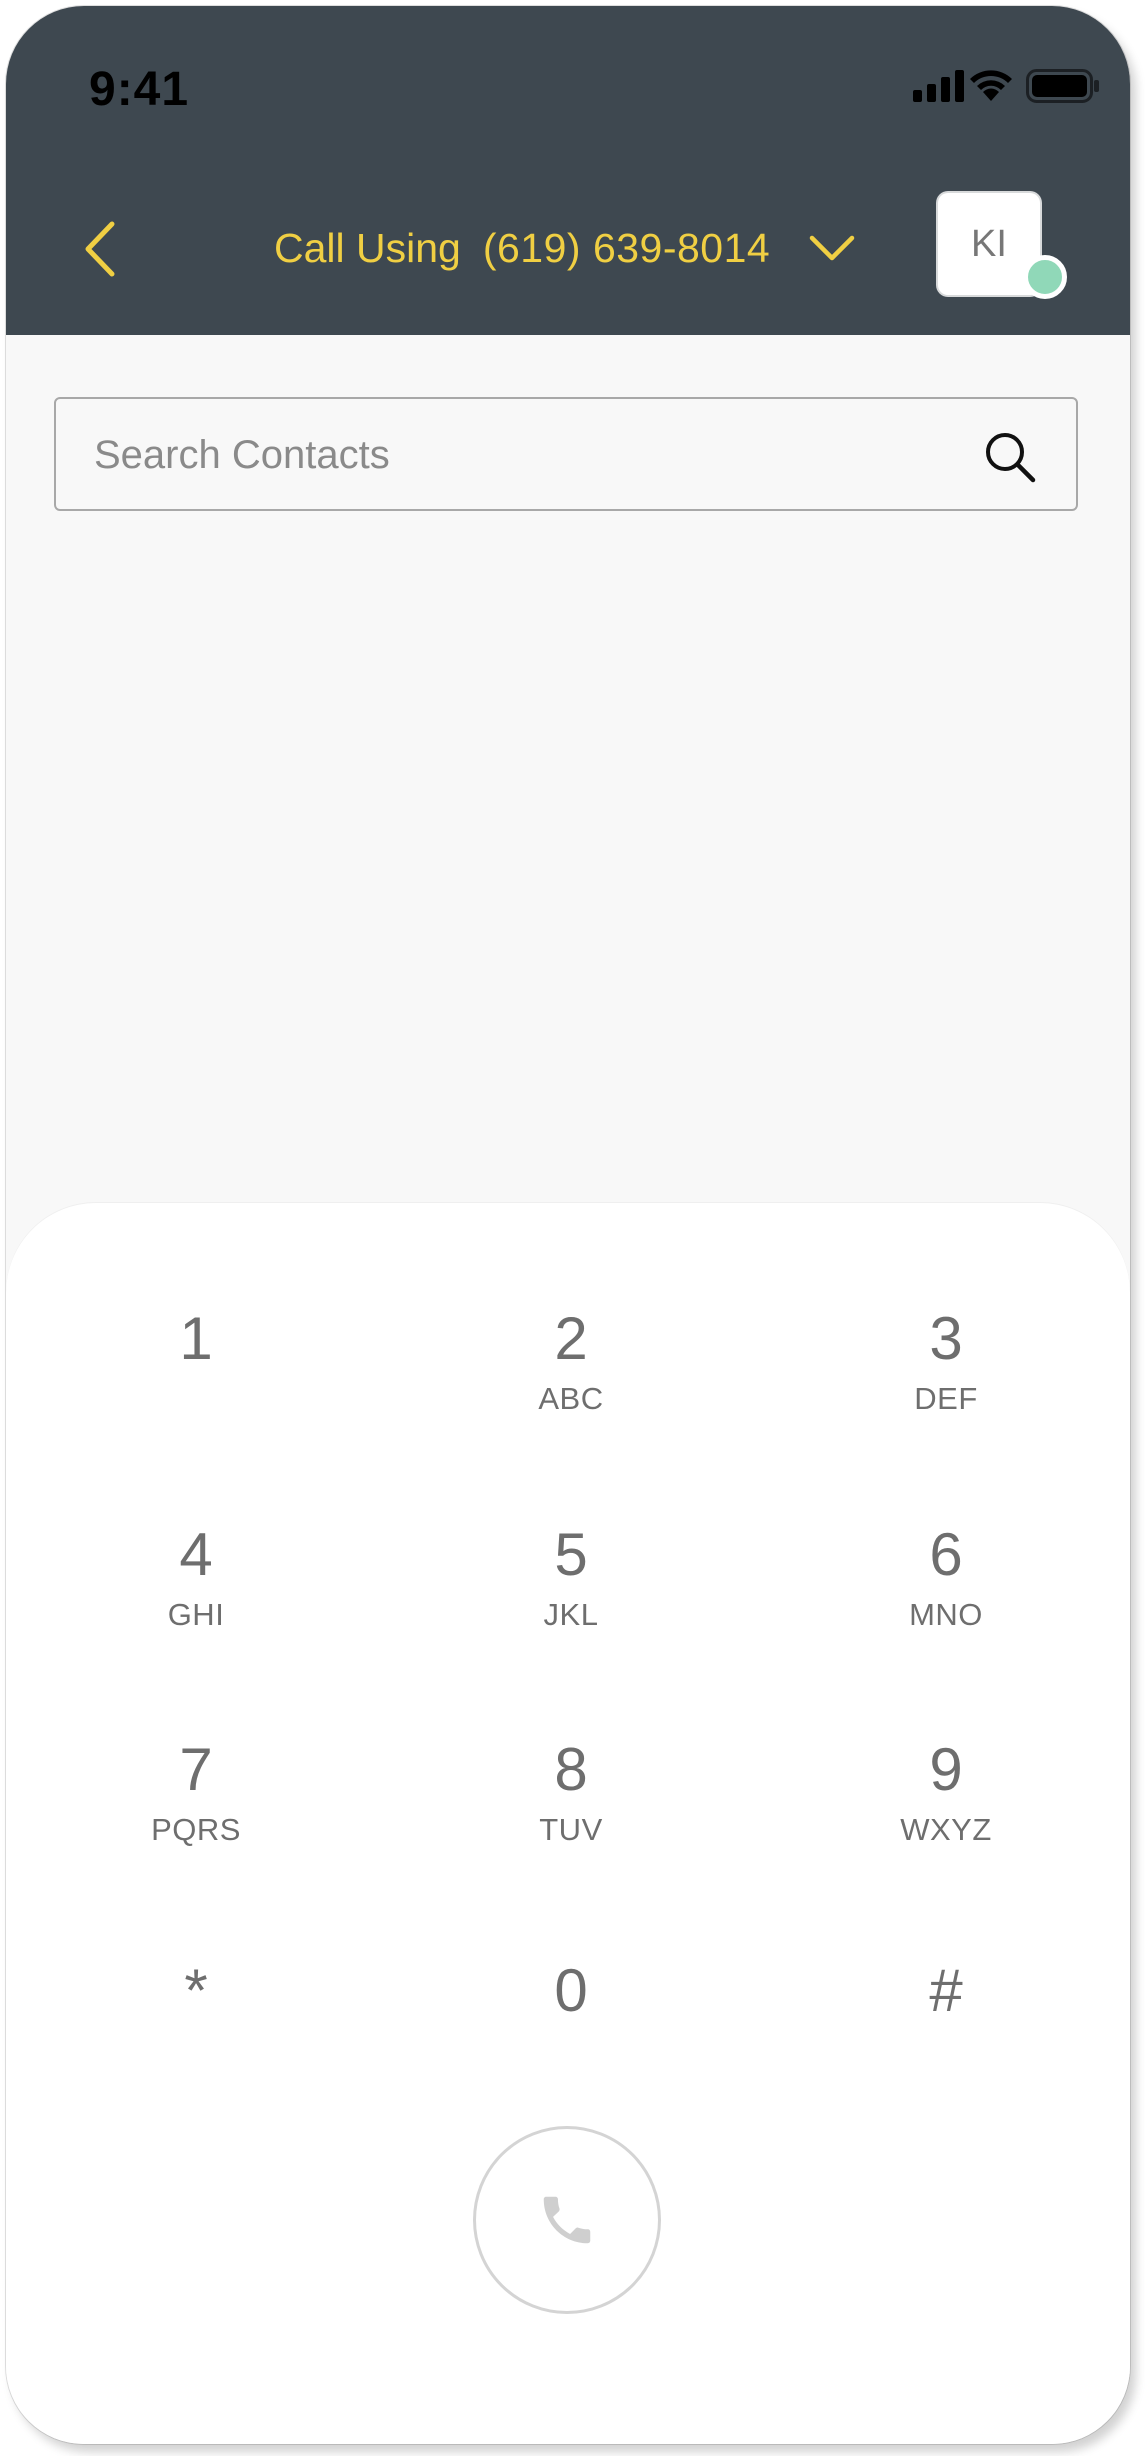 The width and height of the screenshot is (1145, 2456). What do you see at coordinates (946, 1769) in the screenshot?
I see `key-digit: 9` at bounding box center [946, 1769].